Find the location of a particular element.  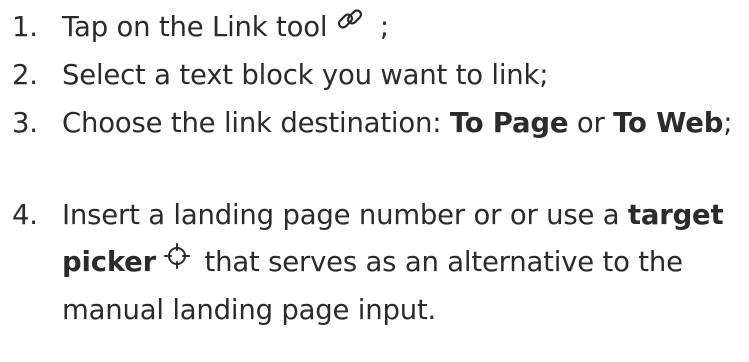

list-item: 1. Tap on the Link tool ; is located at coordinates (374, 28).